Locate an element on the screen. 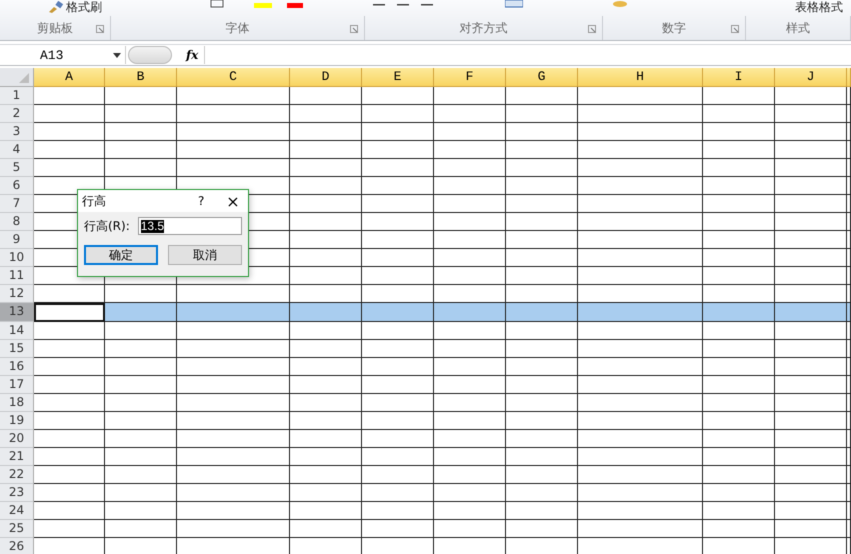 The image size is (851, 554). row-height-field: 13.5 is located at coordinates (190, 226).